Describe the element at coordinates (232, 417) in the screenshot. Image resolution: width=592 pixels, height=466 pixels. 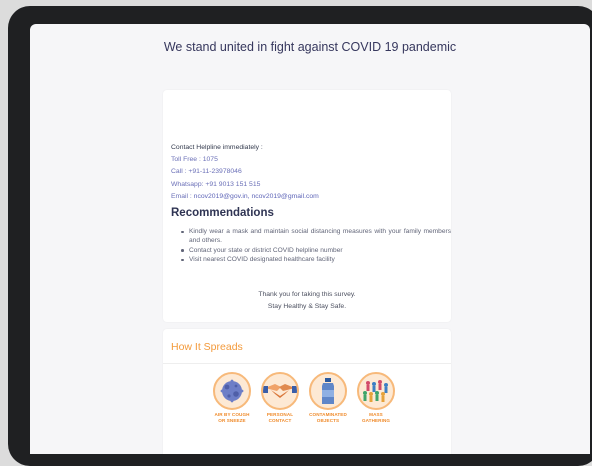
I see `spread-label: AIR BY COUGH OR SNEEZE` at that location.